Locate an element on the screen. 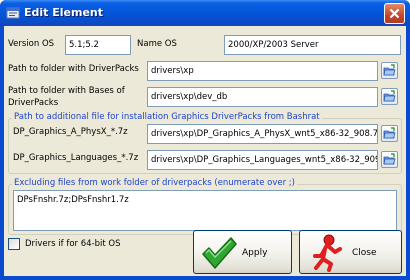  close-icon is located at coordinates (394, 13).